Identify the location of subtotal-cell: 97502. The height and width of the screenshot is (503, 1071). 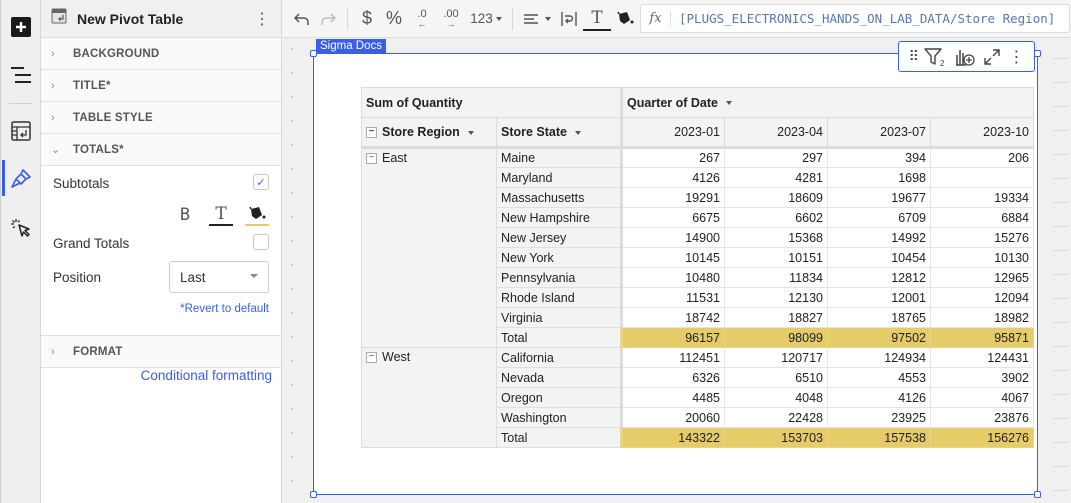
(879, 337).